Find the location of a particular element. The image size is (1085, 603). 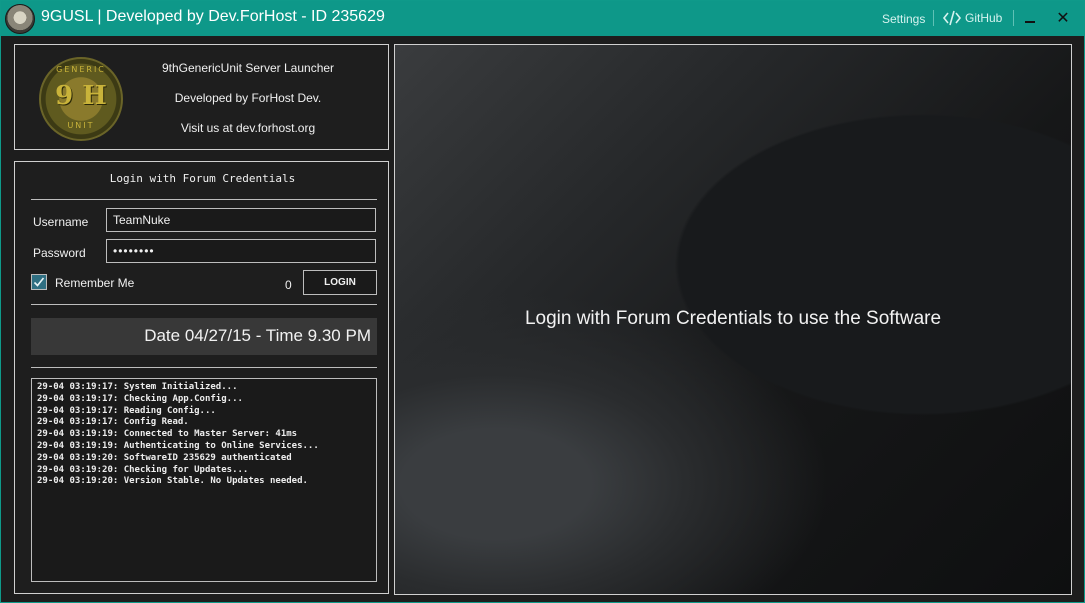

minimize-button is located at coordinates (1030, 18).